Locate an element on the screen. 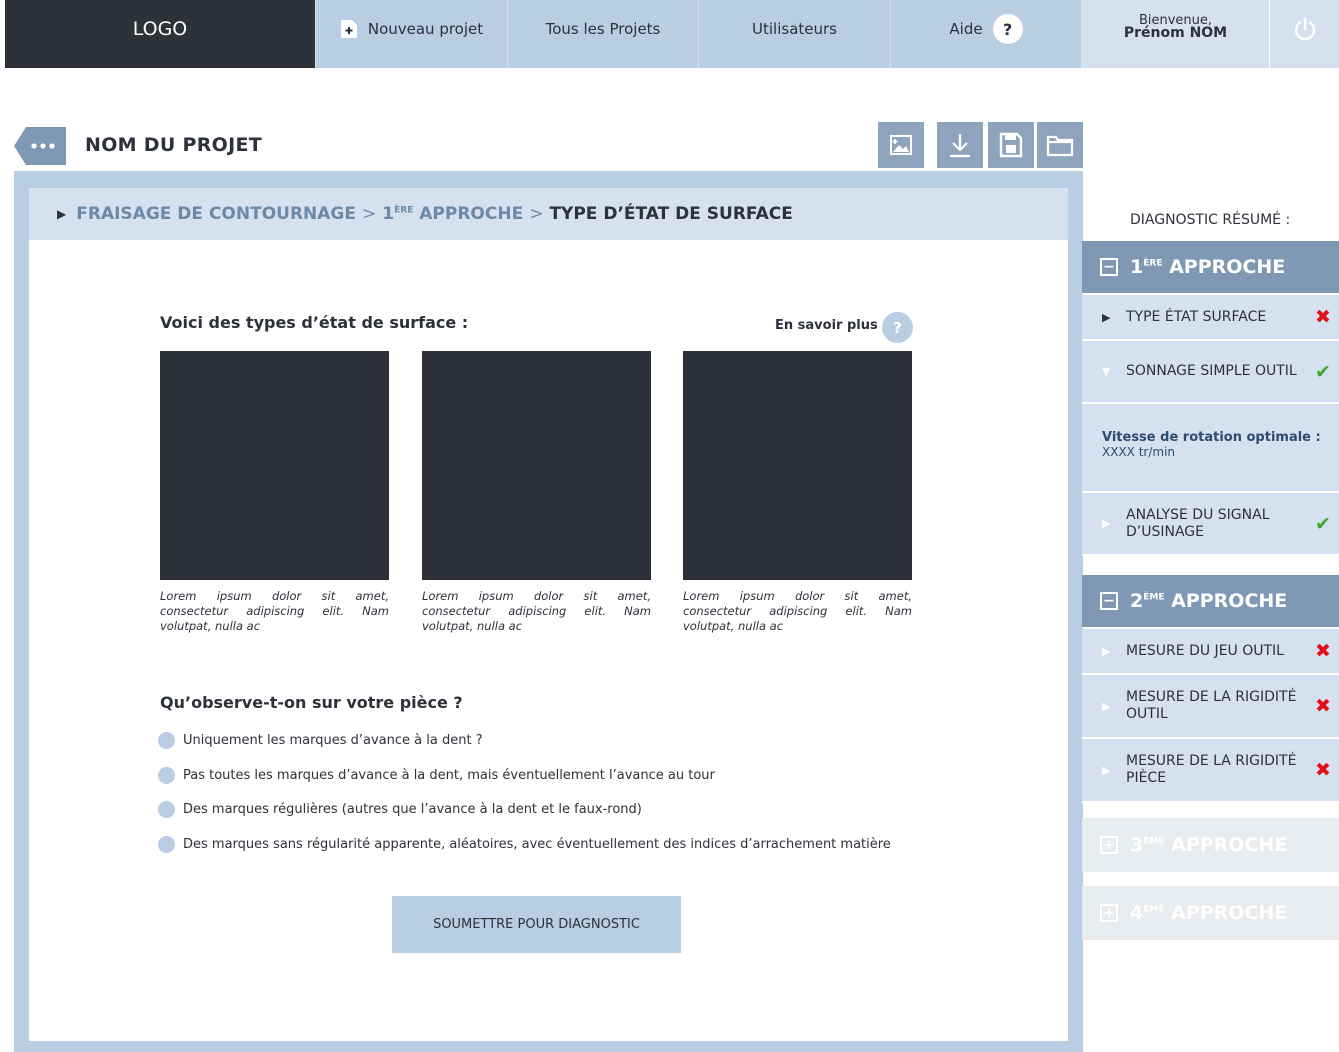 This screenshot has height=1052, width=1339. sidebar-item-label: SONNAGE SIMPLE OUTIL is located at coordinates (1211, 371).